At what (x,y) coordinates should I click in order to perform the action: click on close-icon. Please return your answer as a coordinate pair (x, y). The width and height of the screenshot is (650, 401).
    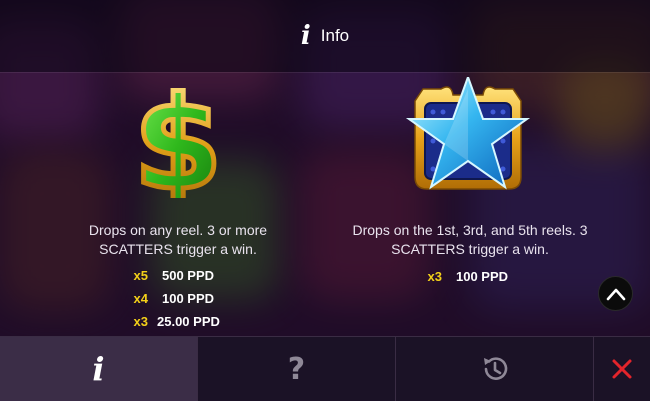
    Looking at the image, I should click on (622, 369).